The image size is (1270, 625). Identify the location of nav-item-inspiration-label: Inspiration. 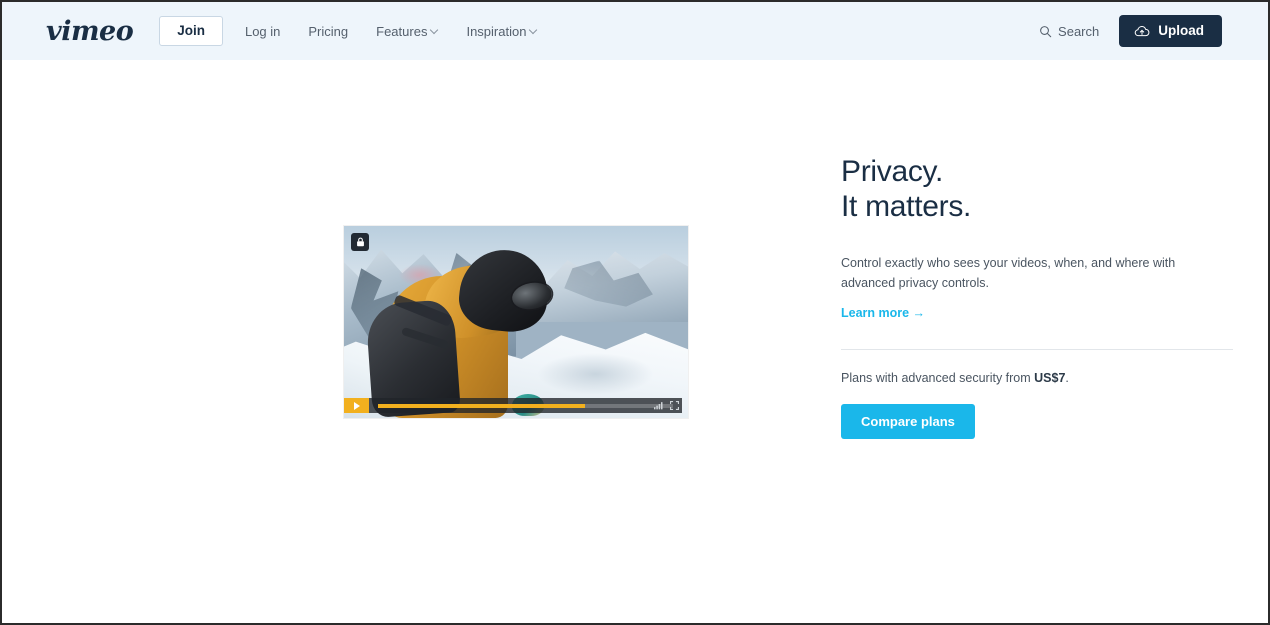
(496, 31).